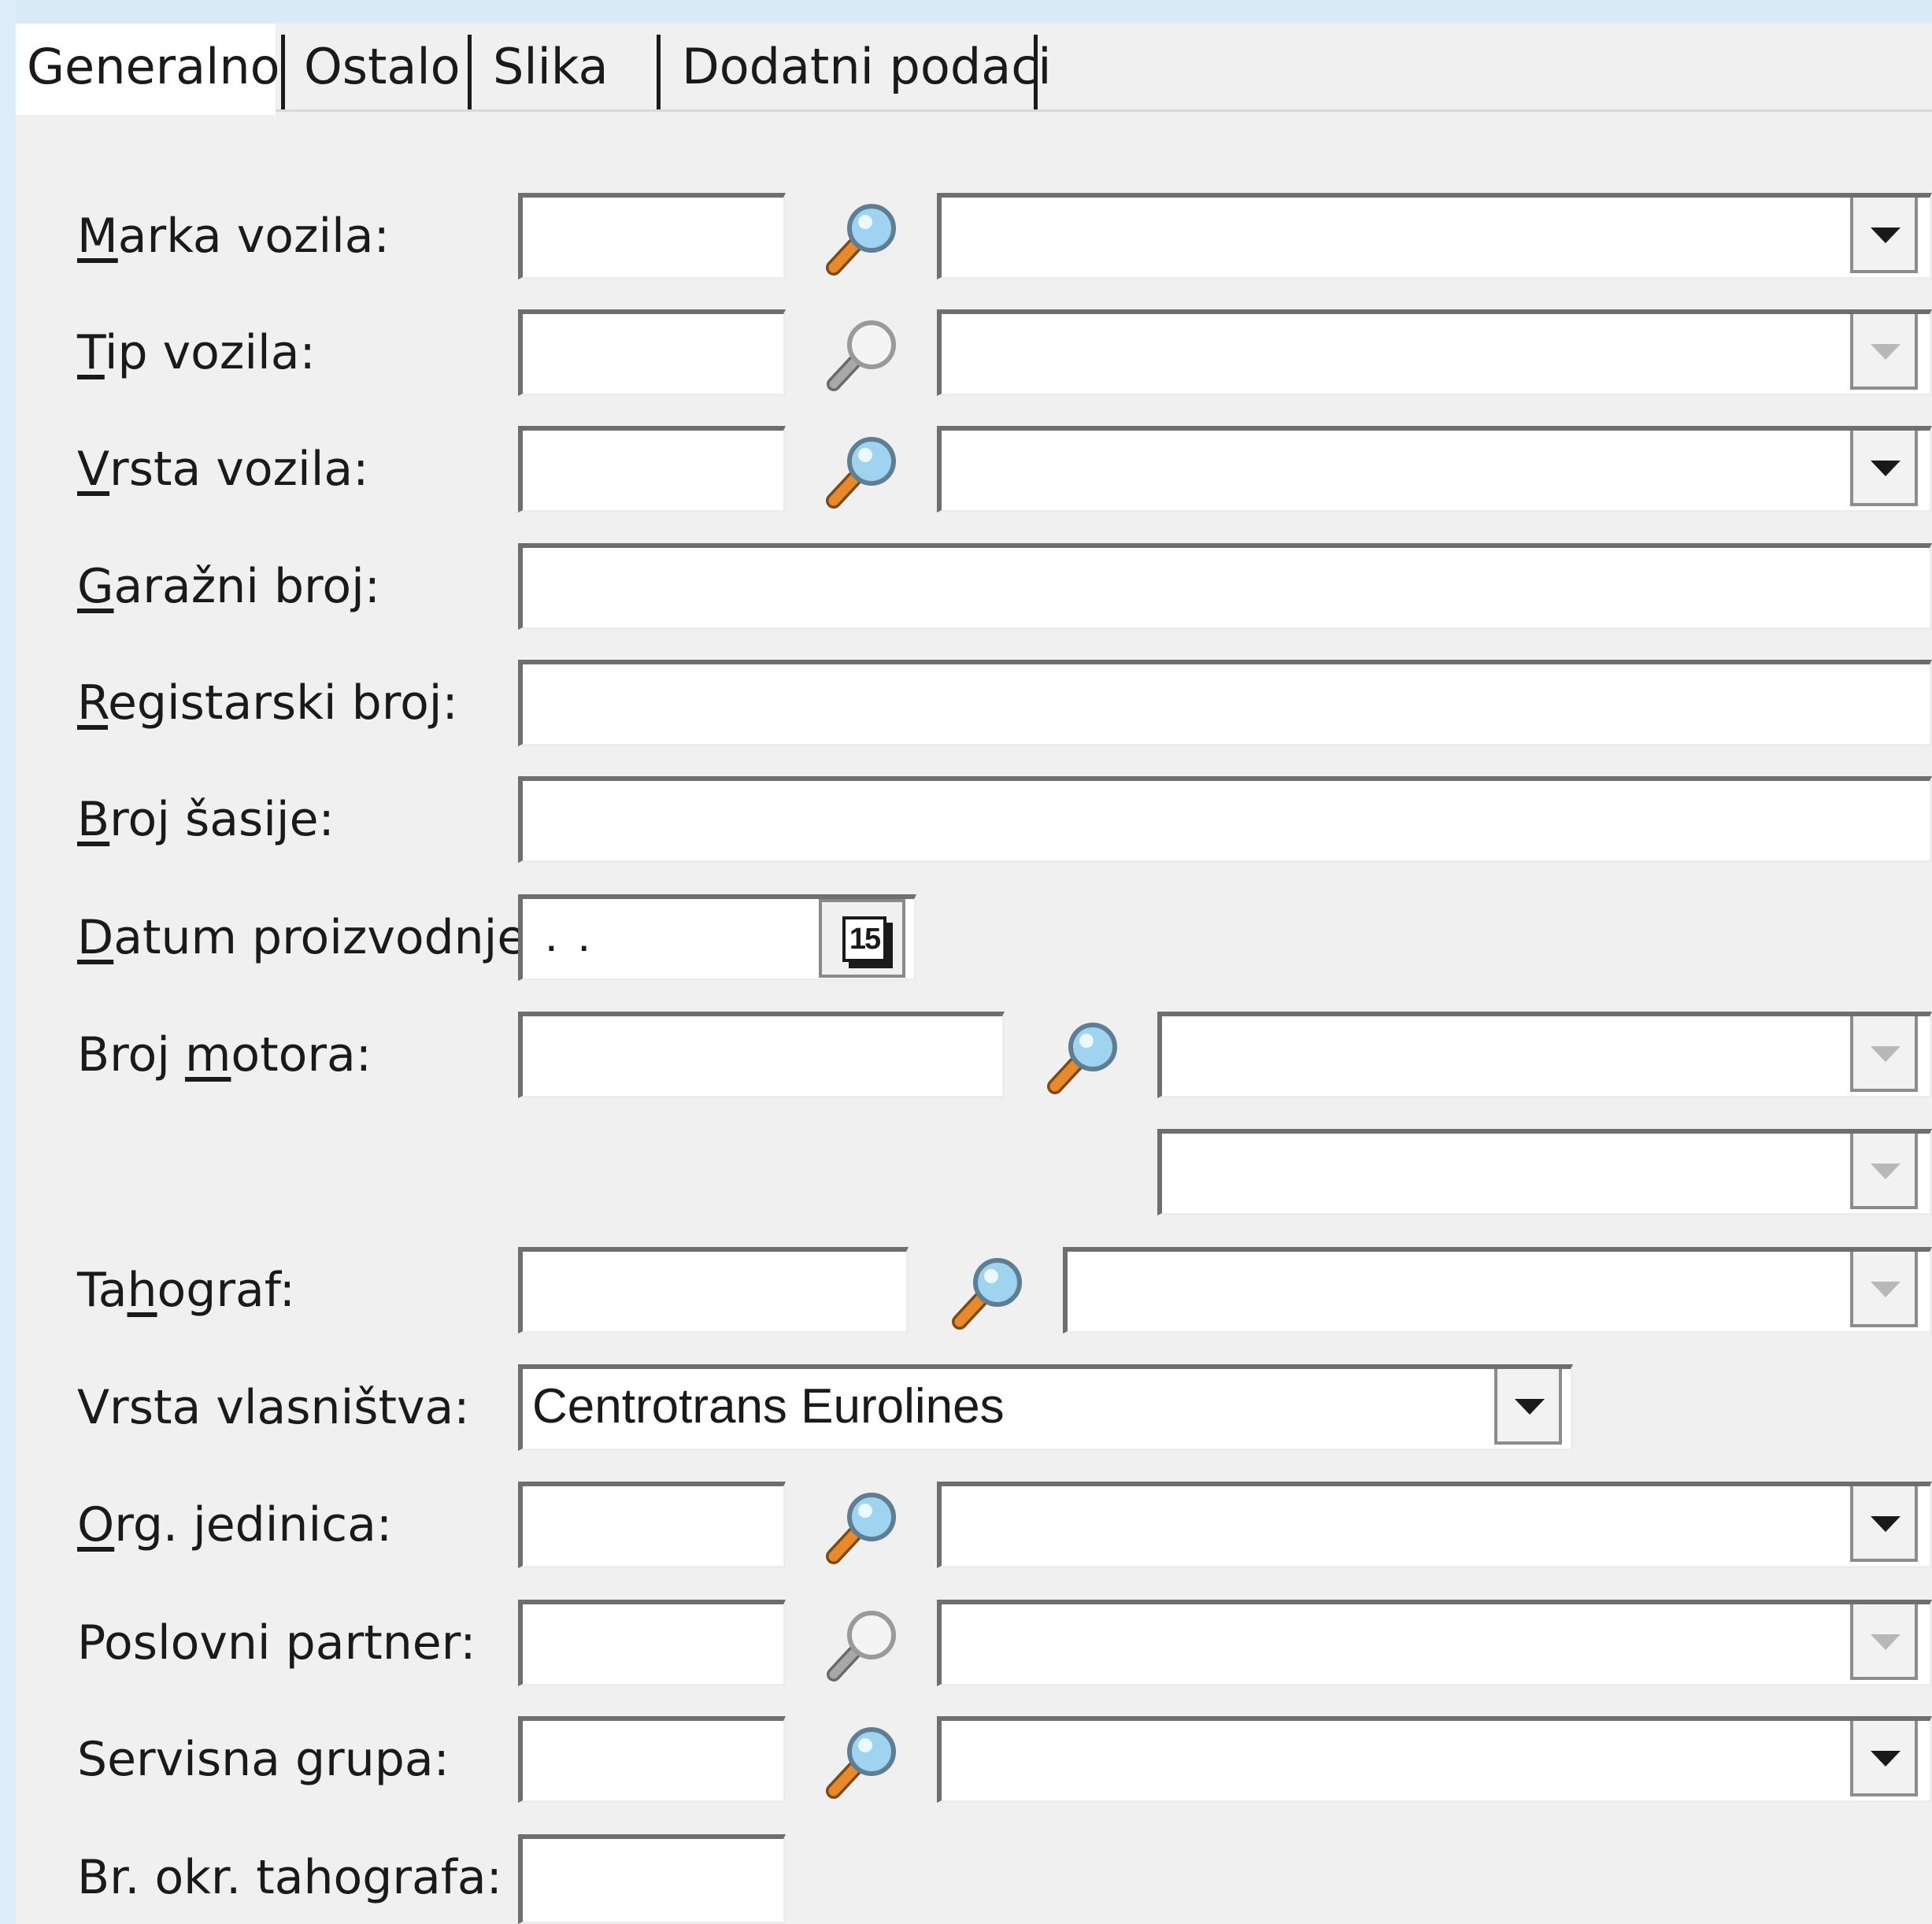 The height and width of the screenshot is (1924, 1932). I want to click on poslovni-partner-name-combo, so click(1434, 1643).